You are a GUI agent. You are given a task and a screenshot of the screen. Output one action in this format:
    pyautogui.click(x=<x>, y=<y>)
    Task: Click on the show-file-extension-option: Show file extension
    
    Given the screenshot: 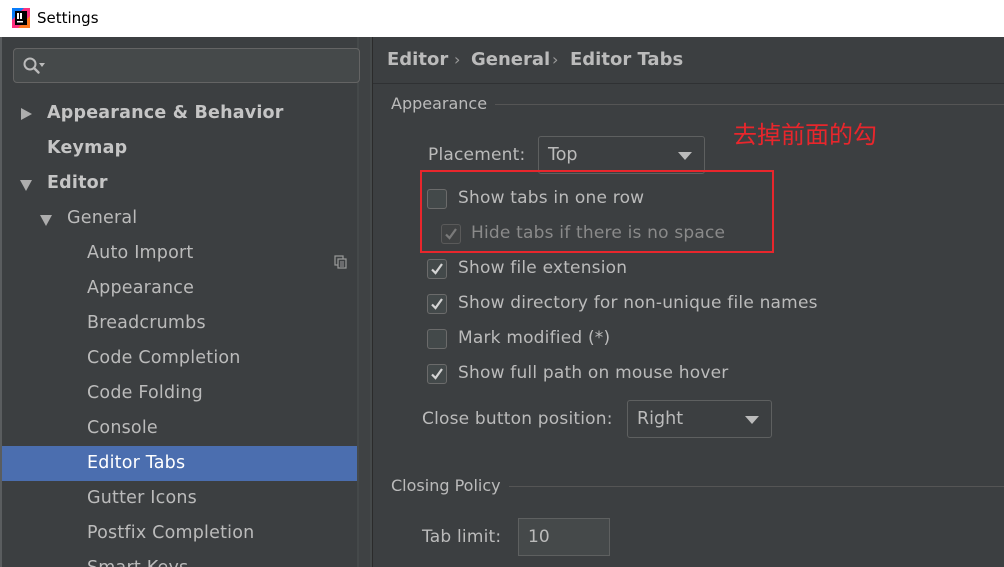 What is the action you would take?
    pyautogui.click(x=577, y=270)
    